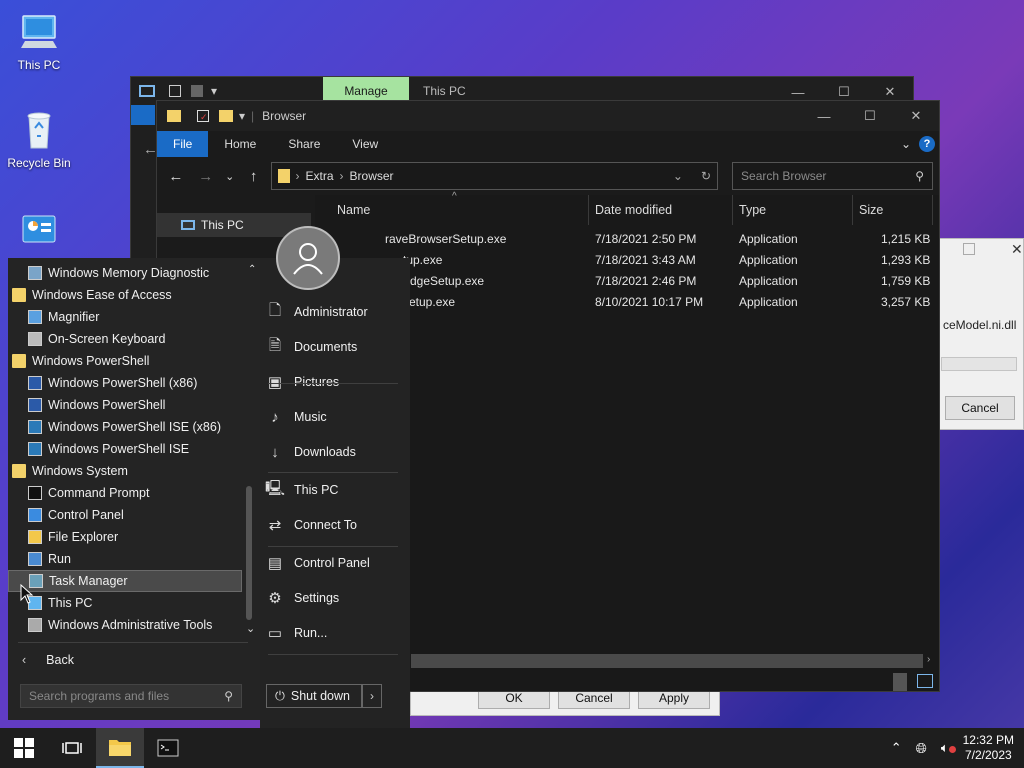 This screenshot has width=1024, height=768. What do you see at coordinates (125, 361) in the screenshot?
I see `program-folder: Windows PowerShell` at bounding box center [125, 361].